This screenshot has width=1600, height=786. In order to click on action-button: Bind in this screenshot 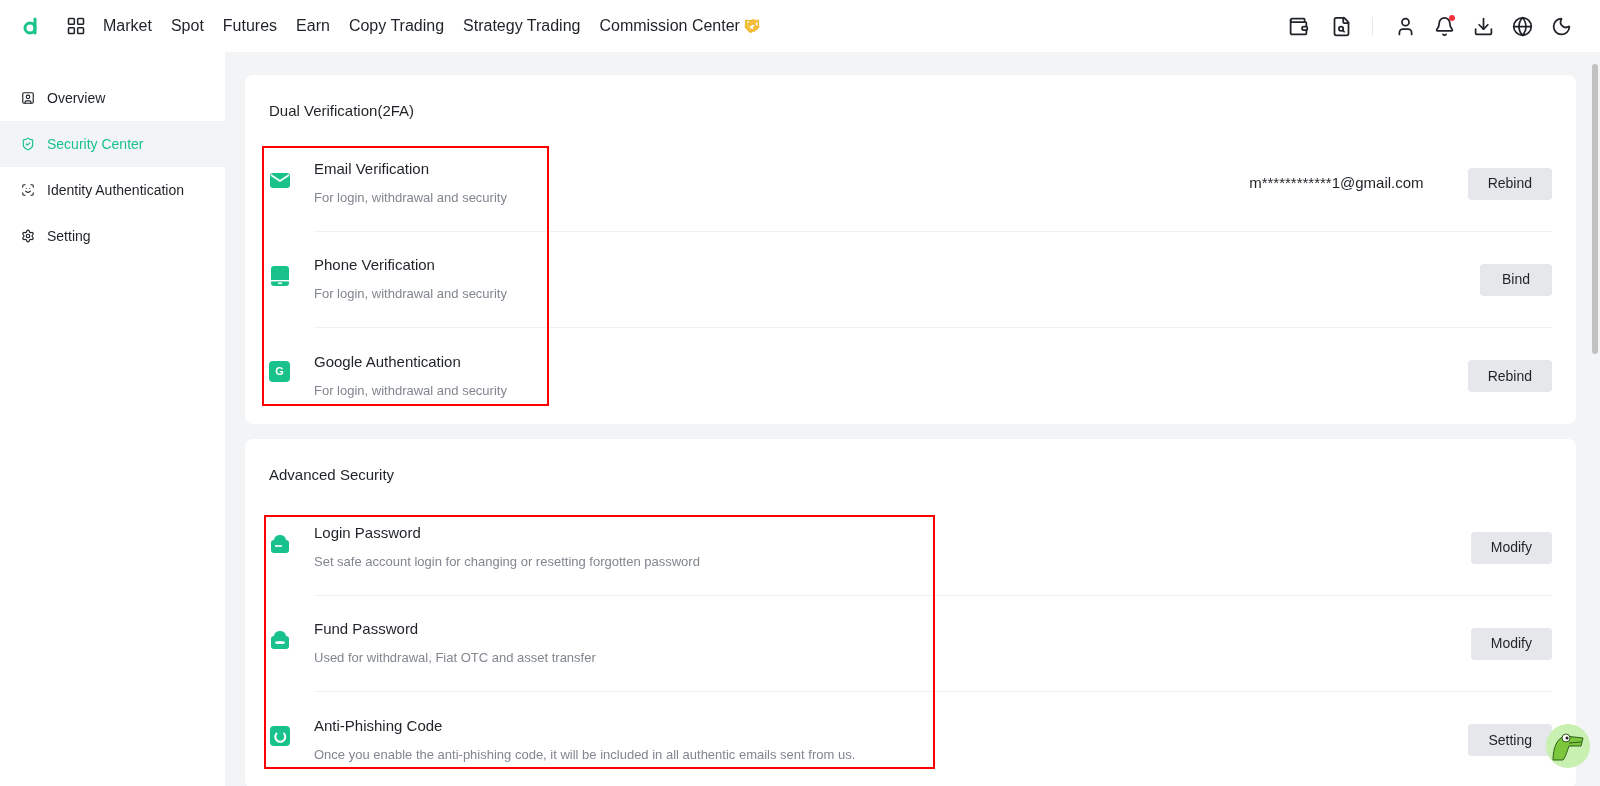, I will do `click(1516, 279)`.